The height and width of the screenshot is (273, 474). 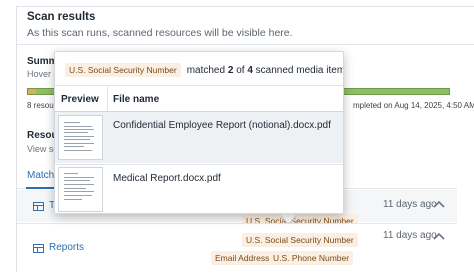 What do you see at coordinates (250, 70) in the screenshot?
I see `total-count: 4` at bounding box center [250, 70].